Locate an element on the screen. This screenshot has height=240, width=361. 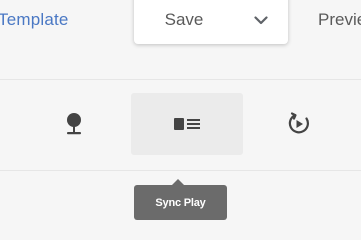
list-view-button is located at coordinates (187, 124).